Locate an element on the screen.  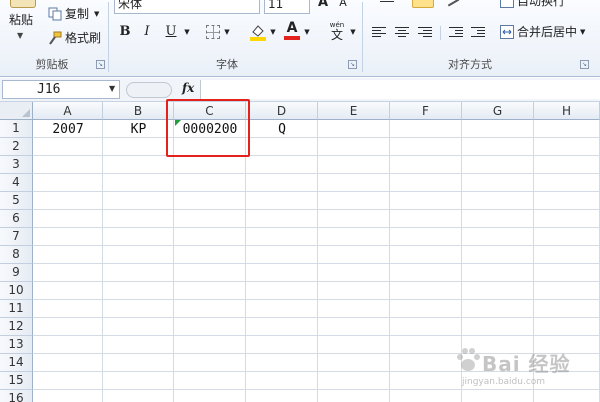
row-header-6: 6 is located at coordinates (16, 219).